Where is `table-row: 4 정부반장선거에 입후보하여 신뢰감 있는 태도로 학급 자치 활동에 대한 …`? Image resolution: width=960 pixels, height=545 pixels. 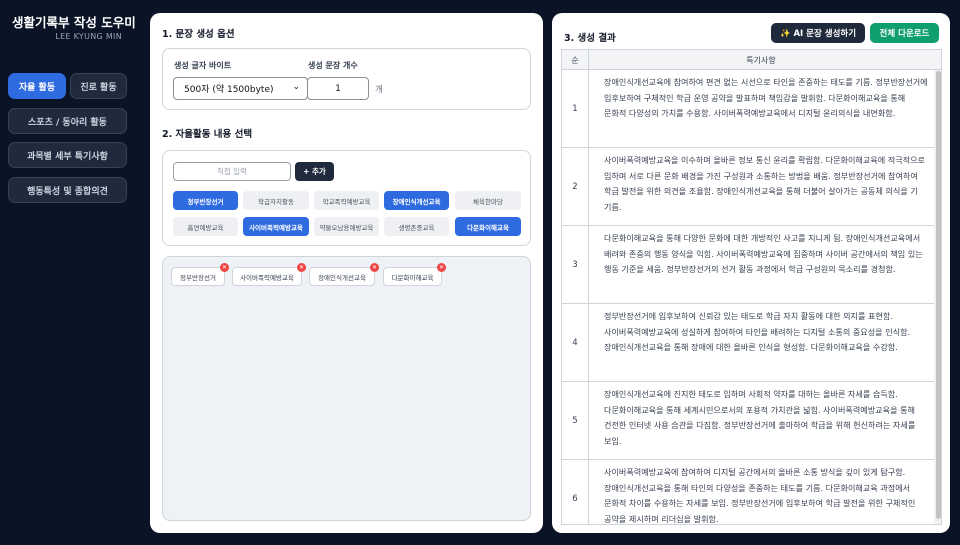
table-row: 4 정부반장선거에 입후보하여 신뢰감 있는 태도로 학급 자치 활동에 대한 … is located at coordinates (748, 343).